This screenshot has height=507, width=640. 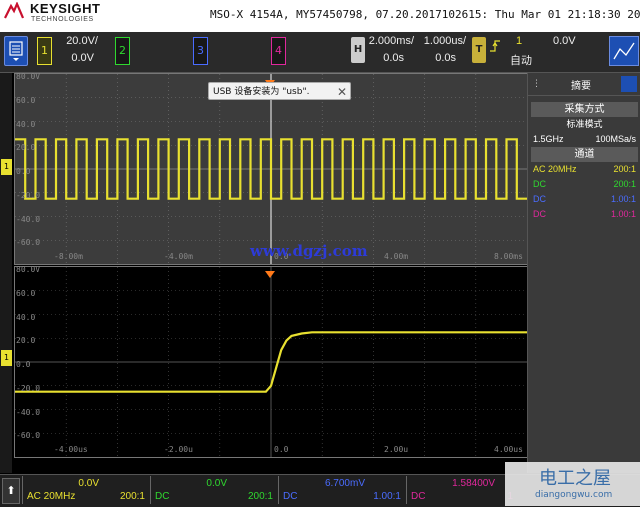 I want to click on trigger-mode: 自动, so click(x=521, y=60).